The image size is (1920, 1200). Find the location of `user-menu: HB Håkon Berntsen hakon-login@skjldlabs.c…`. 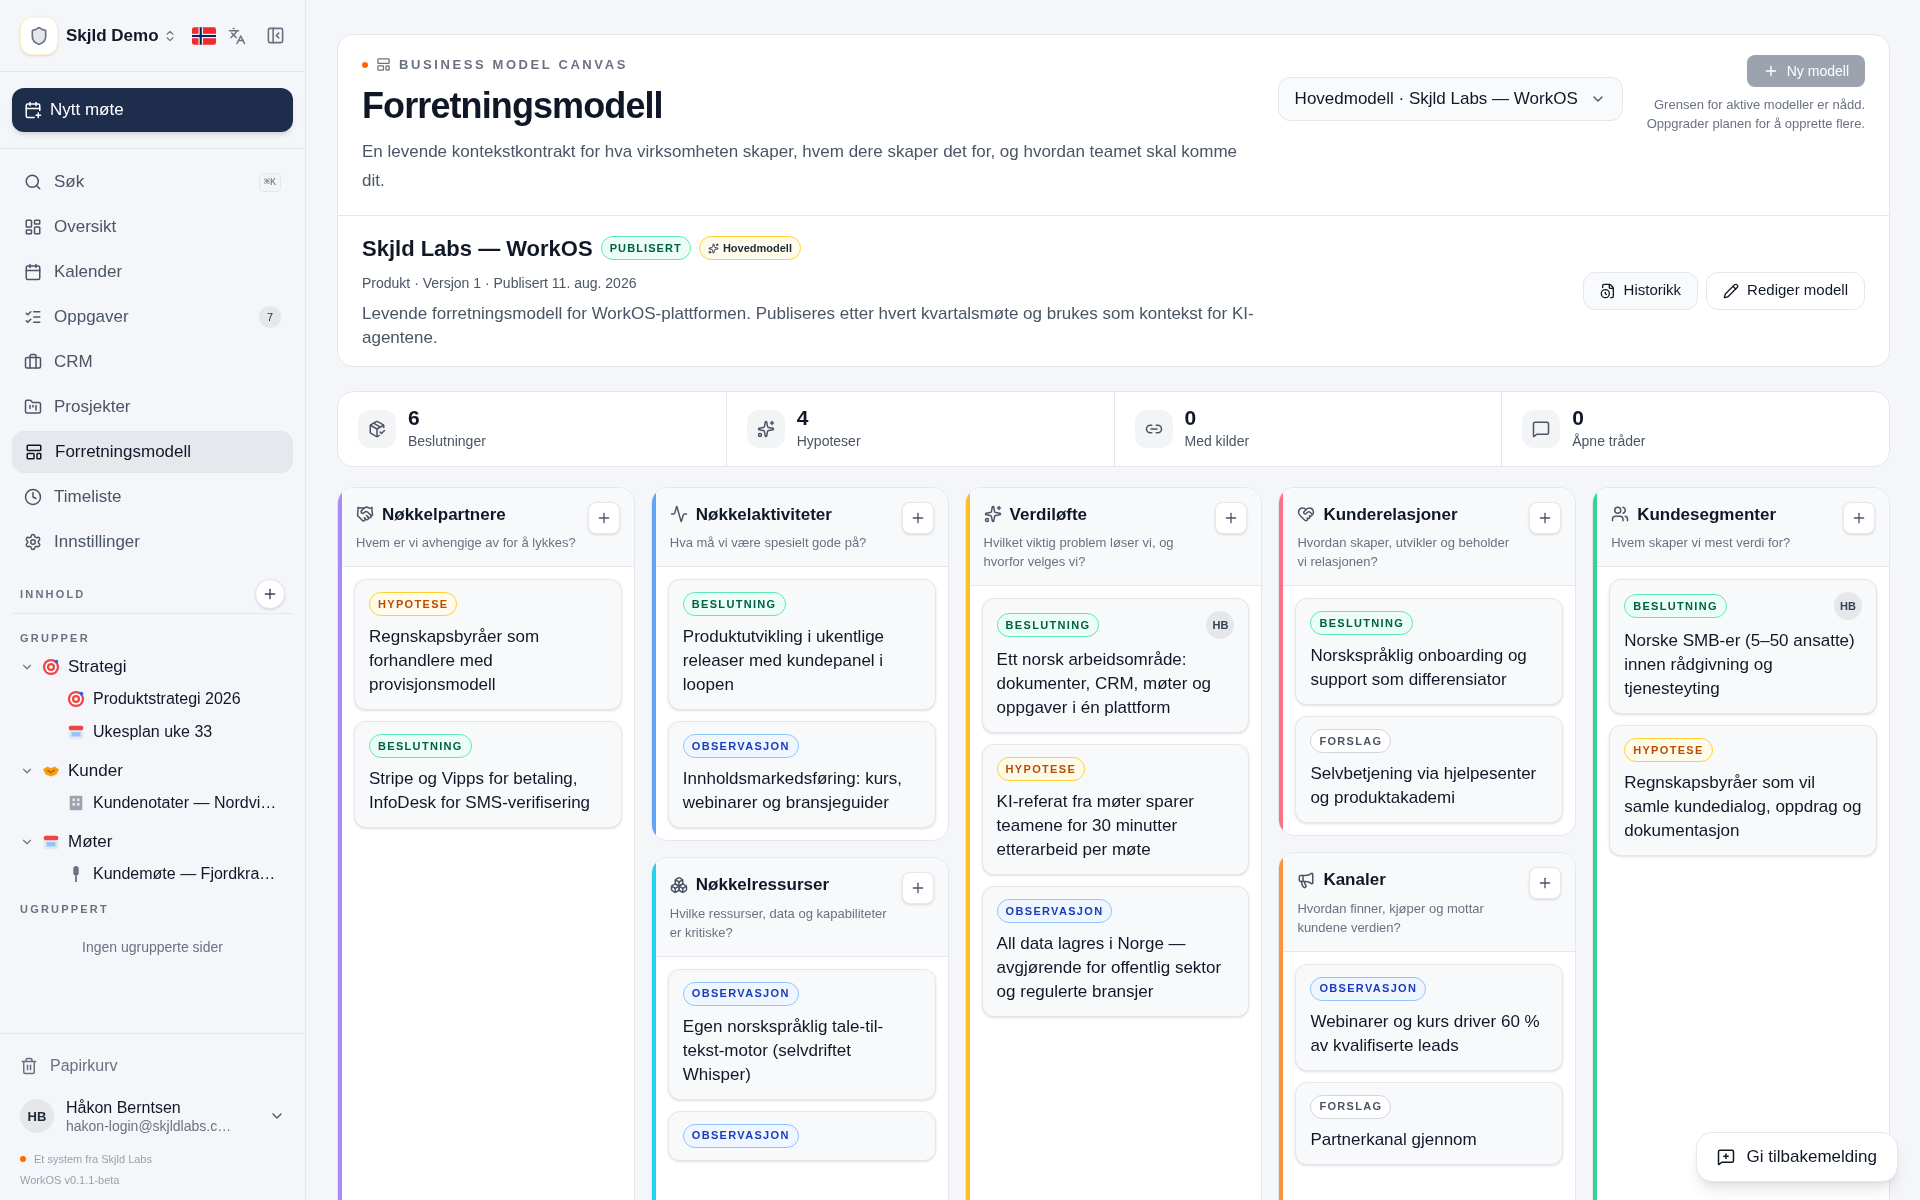

user-menu: HB Håkon Berntsen hakon-login@skjldlabs.c… is located at coordinates (152, 1116).